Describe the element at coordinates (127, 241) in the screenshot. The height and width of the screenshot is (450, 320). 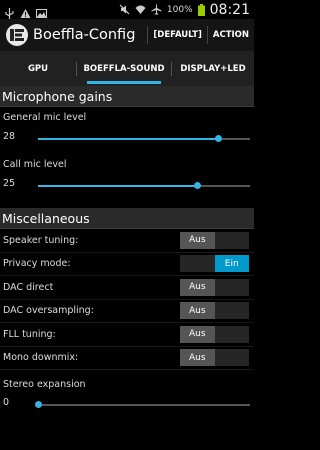
I see `speaker-tuning-row: Speaker tuning: Aus` at that location.